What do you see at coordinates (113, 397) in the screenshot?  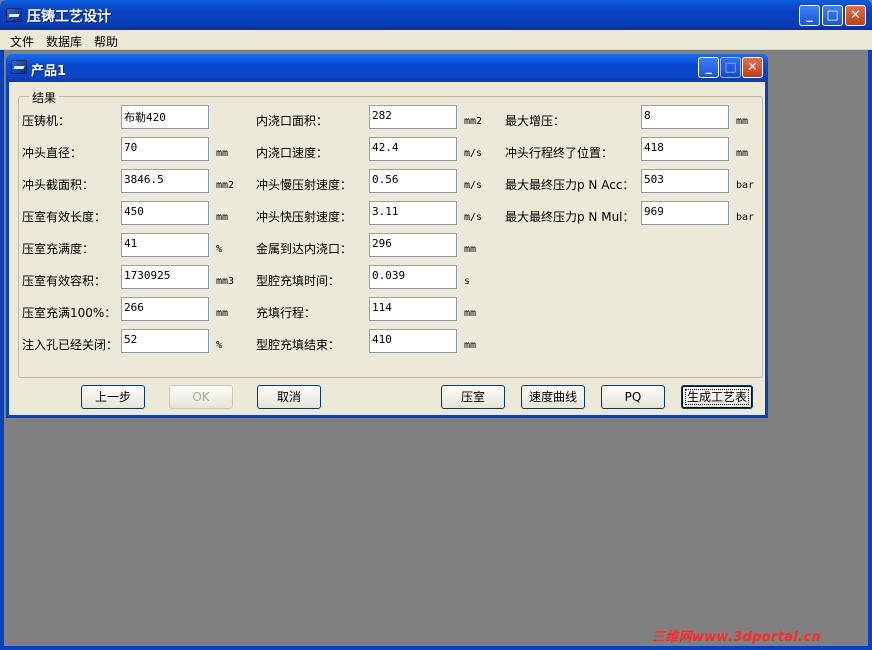 I see `previous-step-button: 上一步` at bounding box center [113, 397].